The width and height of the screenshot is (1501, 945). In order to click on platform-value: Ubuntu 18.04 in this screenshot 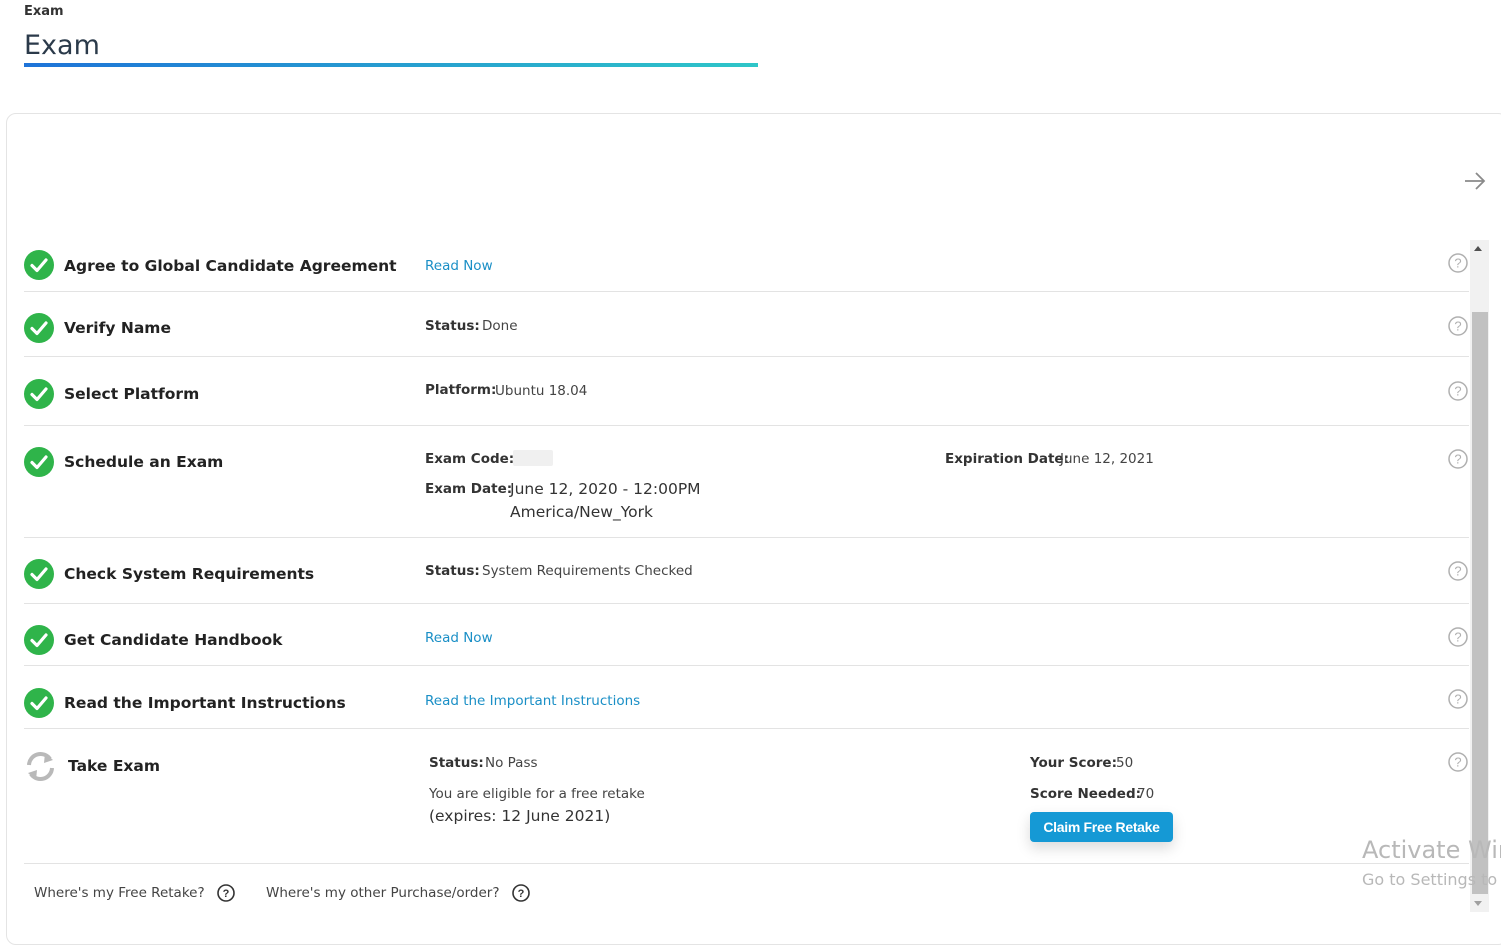, I will do `click(541, 391)`.